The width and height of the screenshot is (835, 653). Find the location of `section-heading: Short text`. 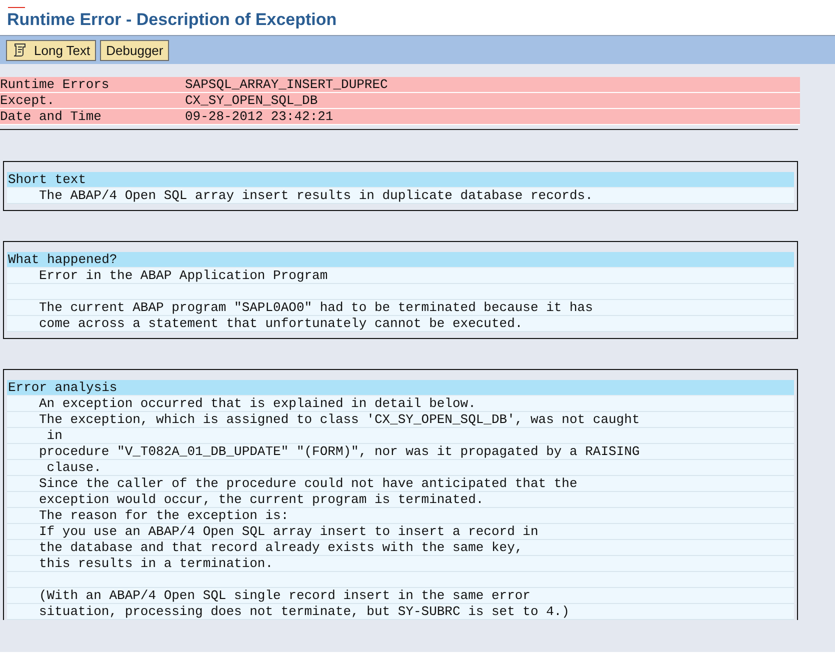

section-heading: Short text is located at coordinates (400, 180).